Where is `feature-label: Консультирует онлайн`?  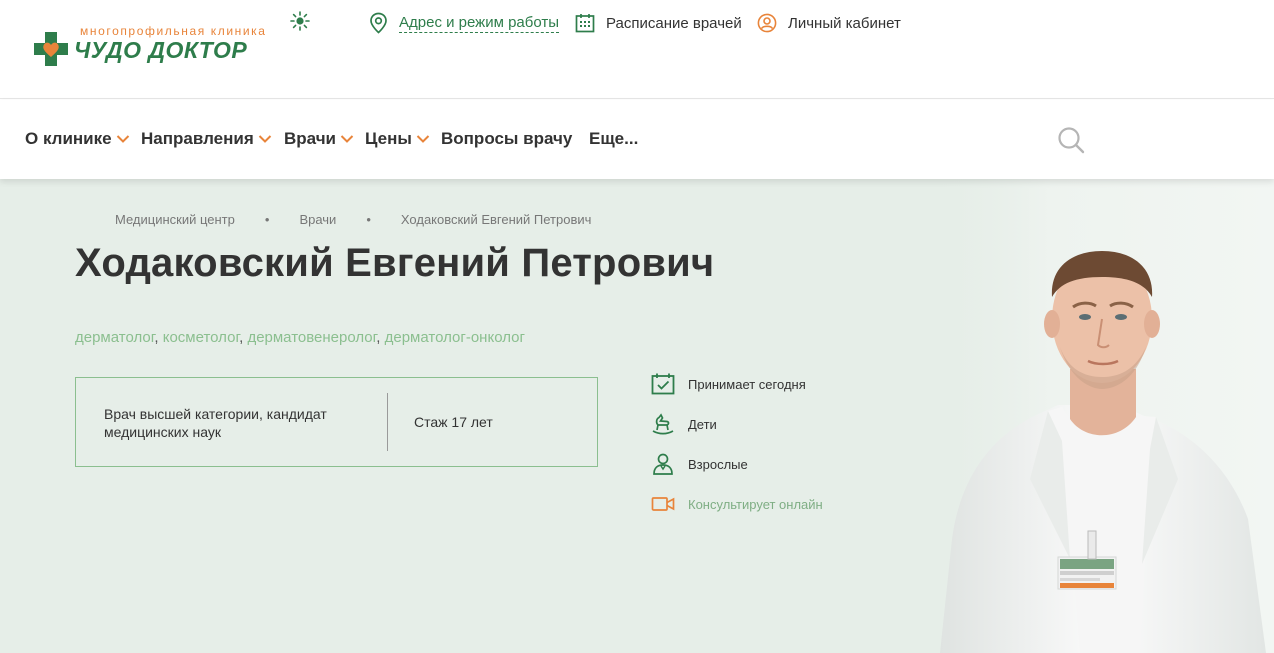
feature-label: Консультирует онлайн is located at coordinates (755, 504).